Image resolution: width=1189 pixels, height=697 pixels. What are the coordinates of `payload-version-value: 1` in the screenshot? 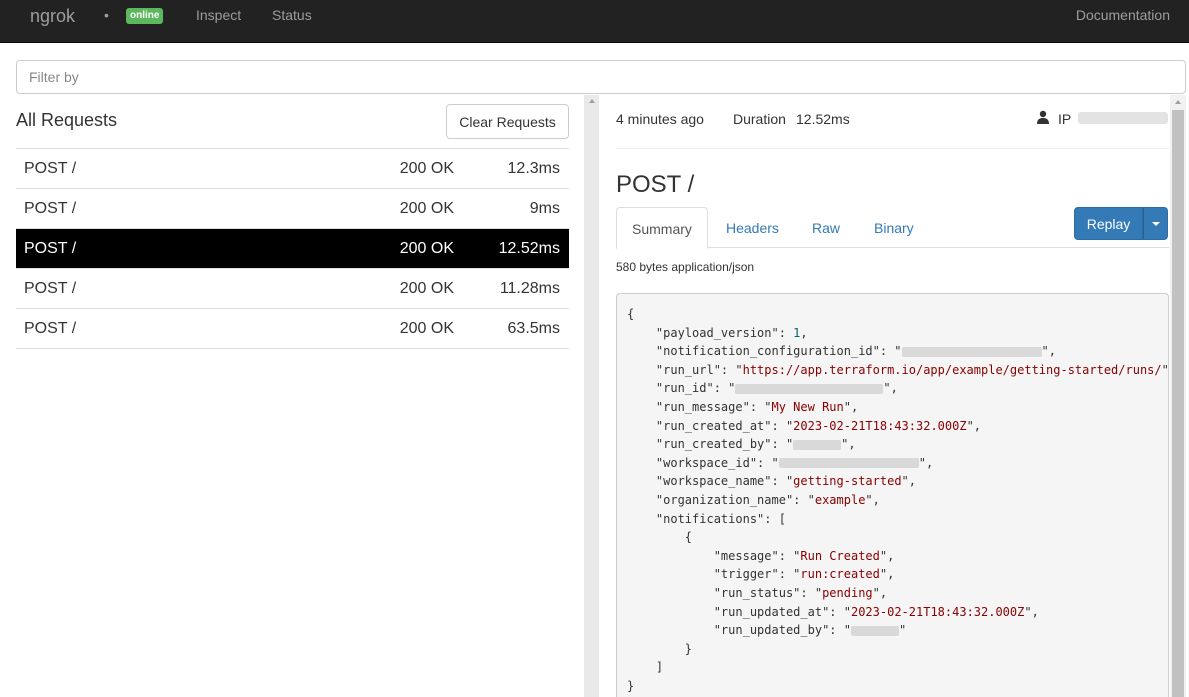 It's located at (797, 332).